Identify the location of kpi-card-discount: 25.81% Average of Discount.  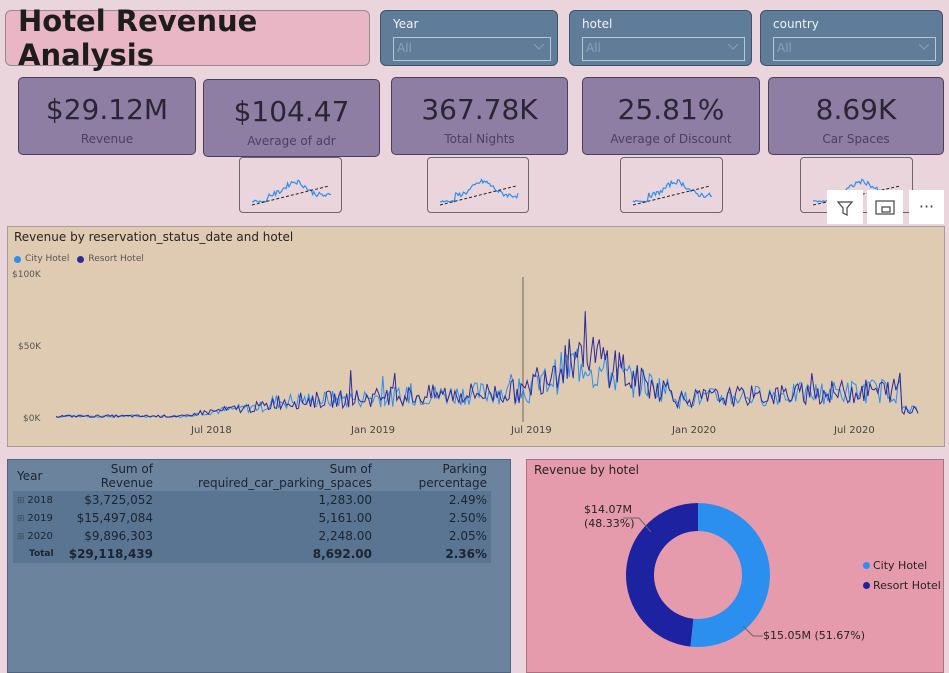
(671, 116).